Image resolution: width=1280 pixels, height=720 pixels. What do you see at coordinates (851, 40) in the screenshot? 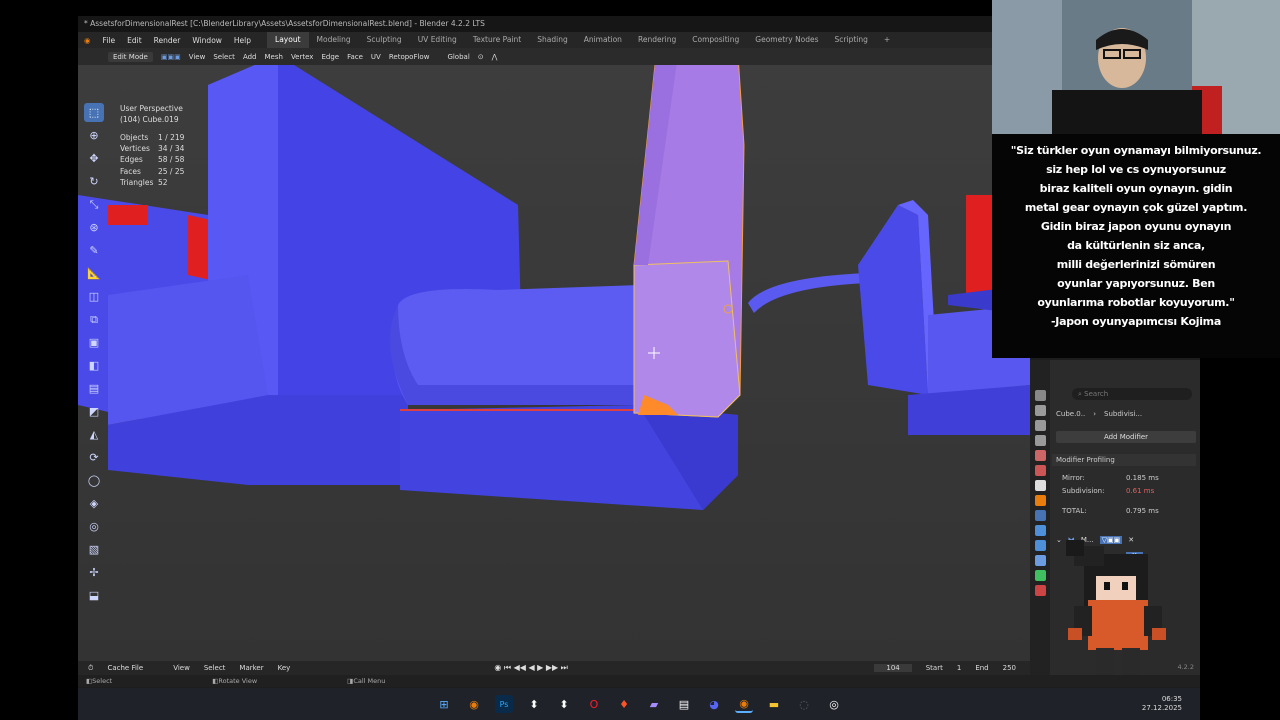
I see `workspace-tab-scripting: Scripting` at bounding box center [851, 40].